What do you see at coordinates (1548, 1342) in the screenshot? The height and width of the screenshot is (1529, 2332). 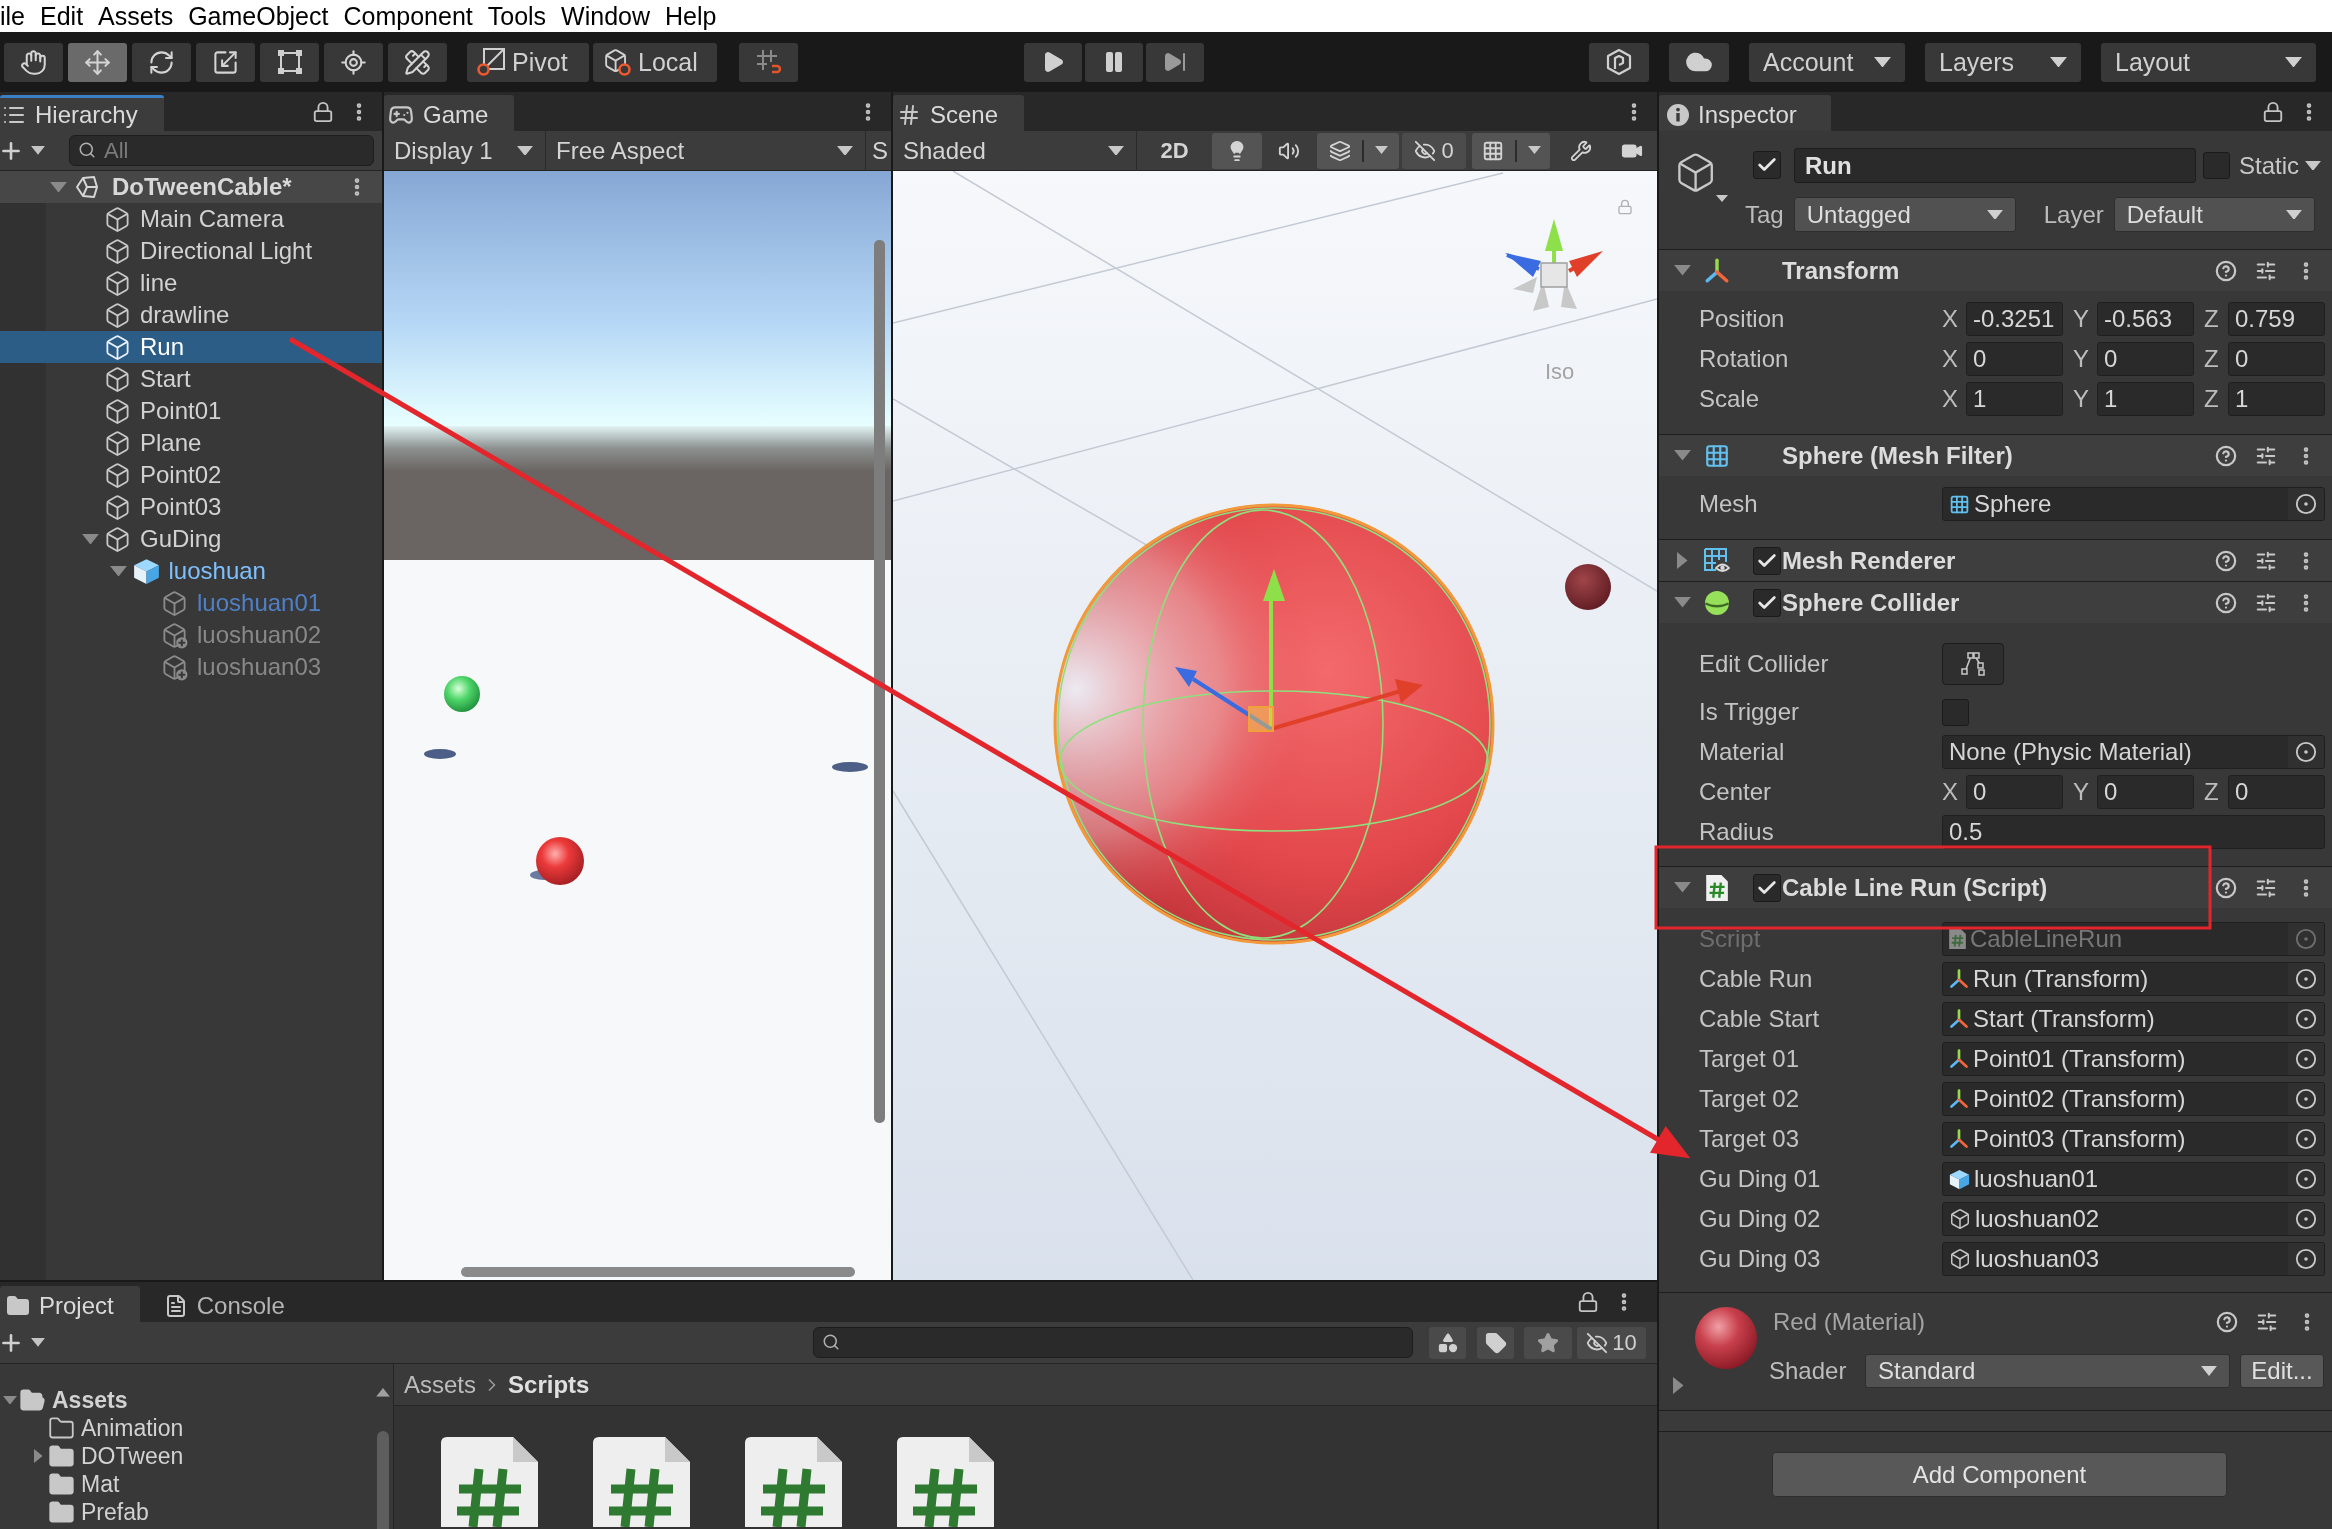 I see `favorites-button` at bounding box center [1548, 1342].